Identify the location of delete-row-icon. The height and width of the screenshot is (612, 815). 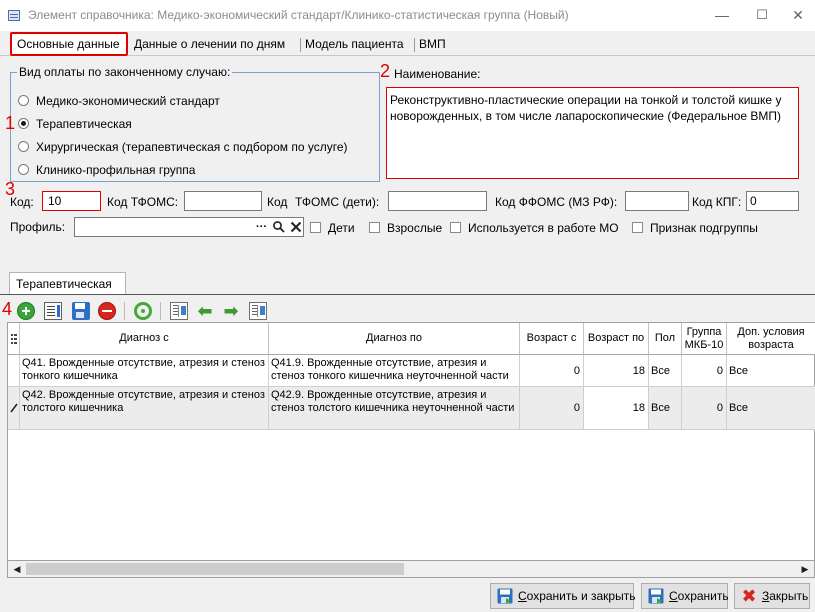
(107, 311).